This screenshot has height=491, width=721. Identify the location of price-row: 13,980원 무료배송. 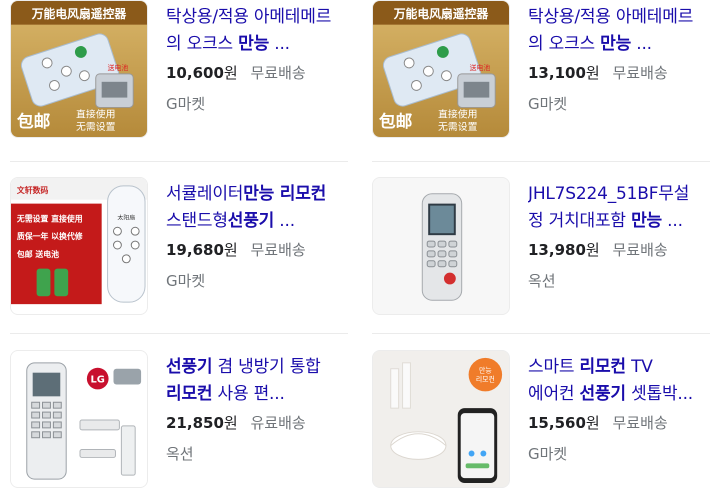
(614, 250).